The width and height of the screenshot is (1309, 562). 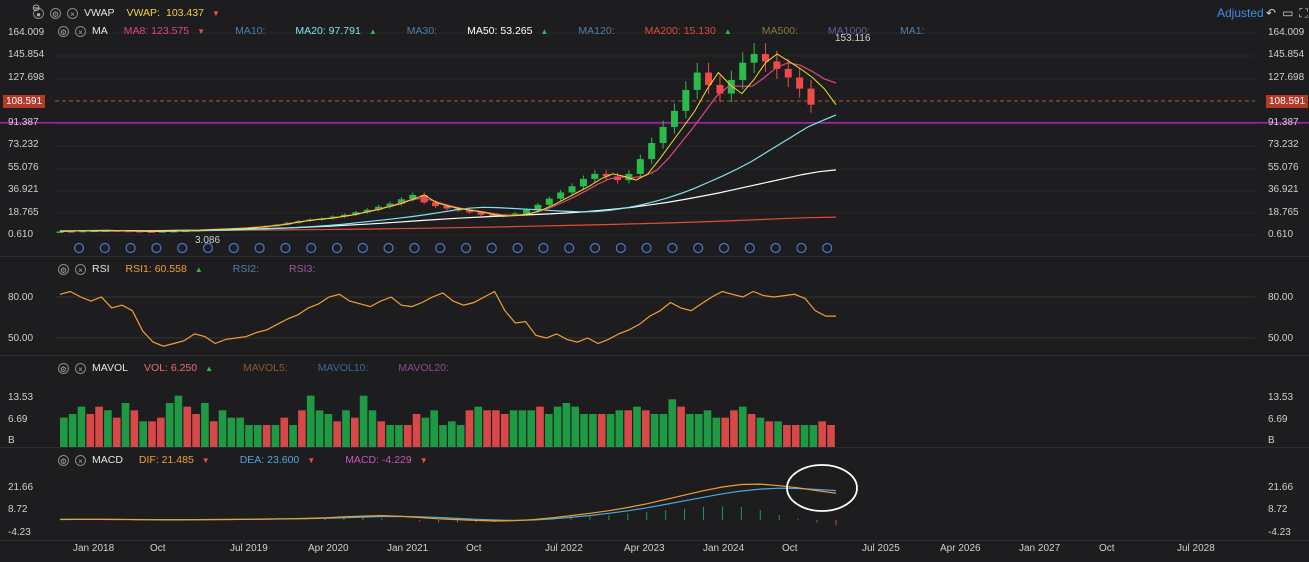 What do you see at coordinates (201, 31) in the screenshot?
I see `ma-legend-arrow: ▼` at bounding box center [201, 31].